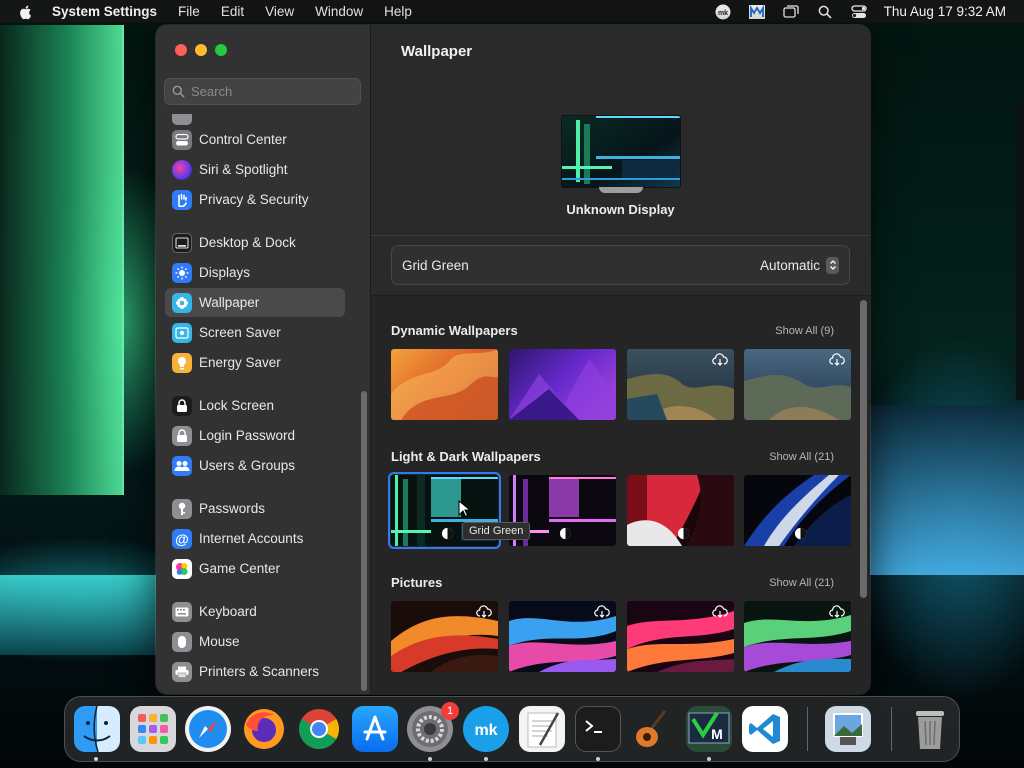  What do you see at coordinates (255, 641) in the screenshot?
I see `sidebar-item-mouse: Mouse` at bounding box center [255, 641].